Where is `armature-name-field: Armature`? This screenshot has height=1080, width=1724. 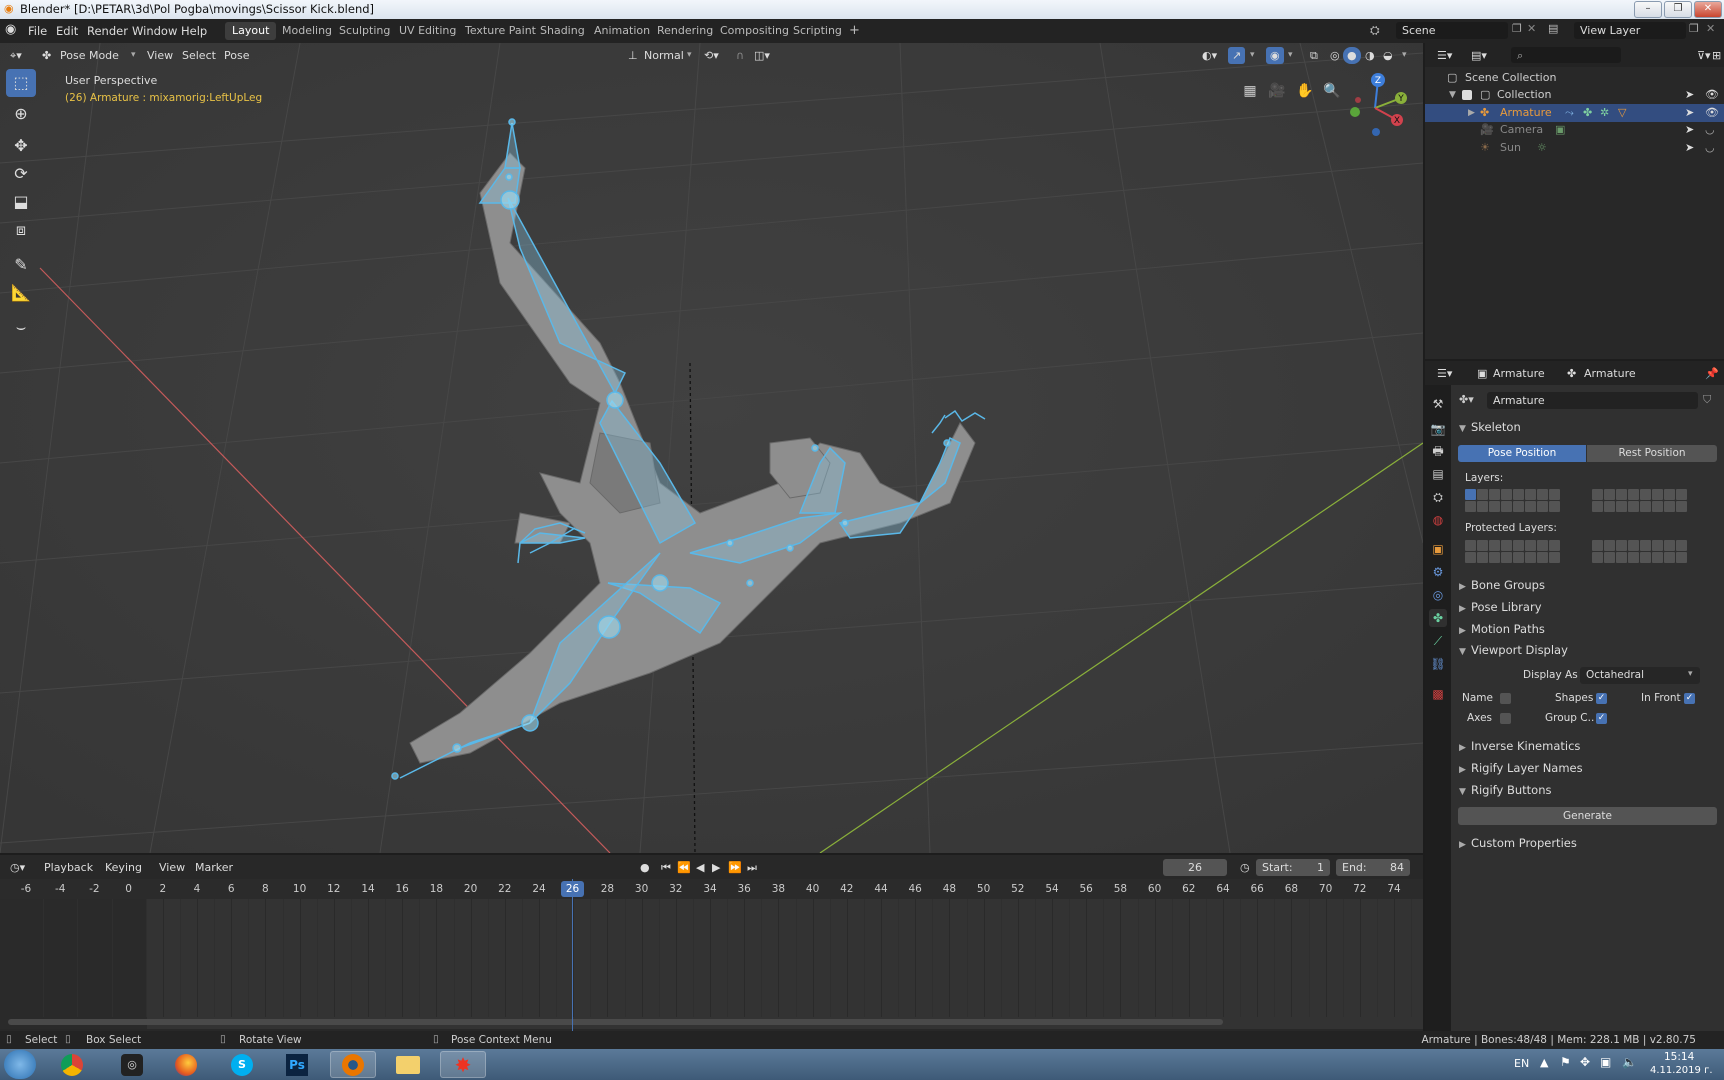 armature-name-field: Armature is located at coordinates (1592, 400).